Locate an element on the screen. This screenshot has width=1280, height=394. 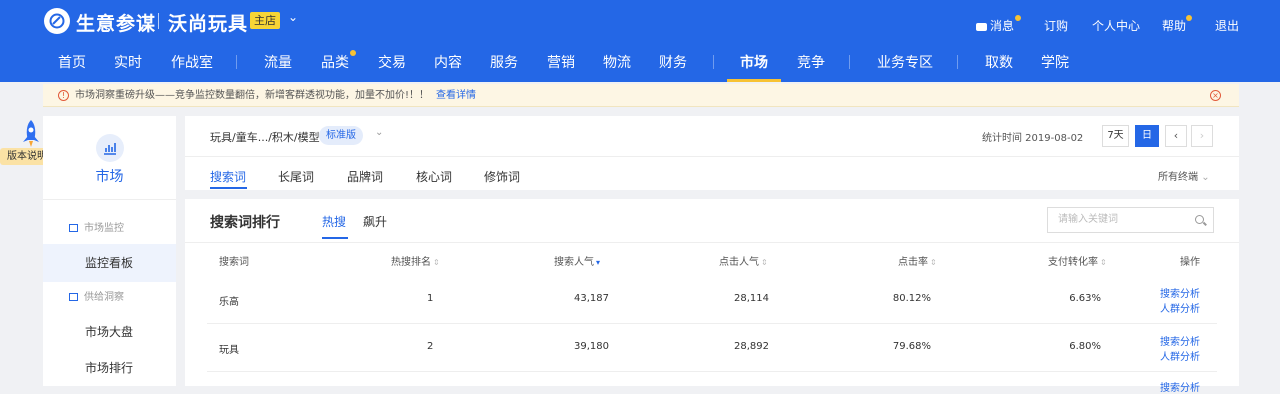
cell-conversion: 6.63% is located at coordinates (1085, 298).